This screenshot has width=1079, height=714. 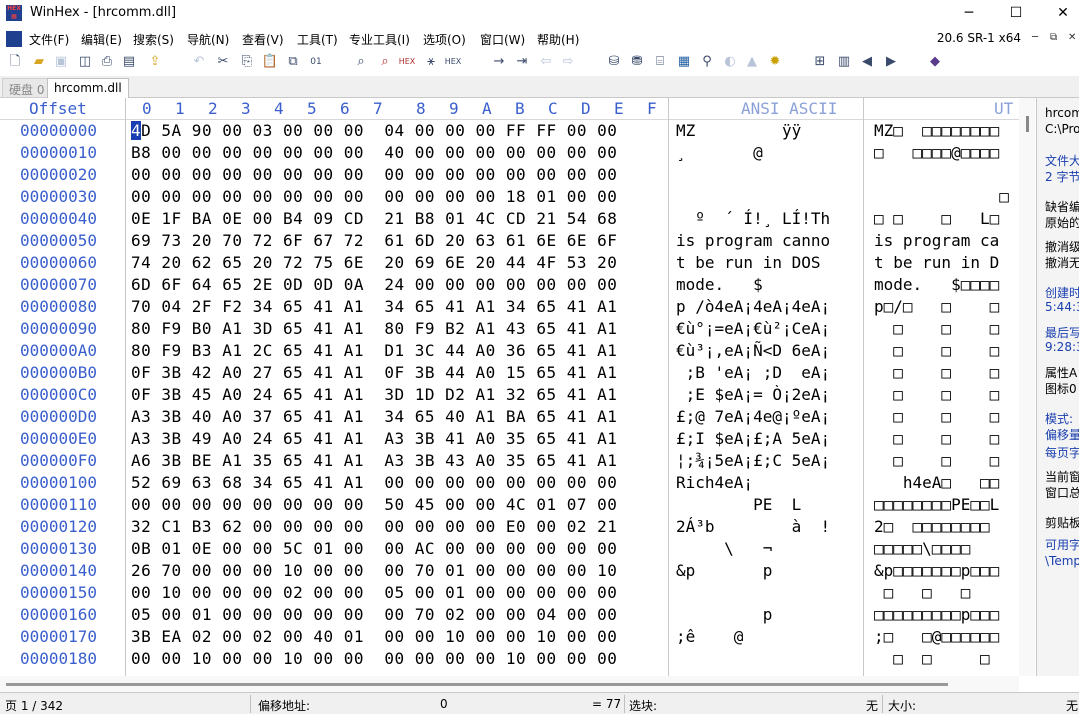 What do you see at coordinates (1035, 37) in the screenshot?
I see `mdi-minimize-button: ─` at bounding box center [1035, 37].